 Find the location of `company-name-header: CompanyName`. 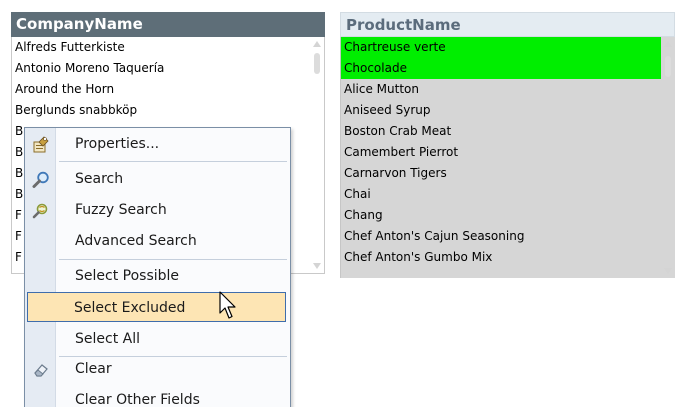

company-name-header: CompanyName is located at coordinates (168, 24).